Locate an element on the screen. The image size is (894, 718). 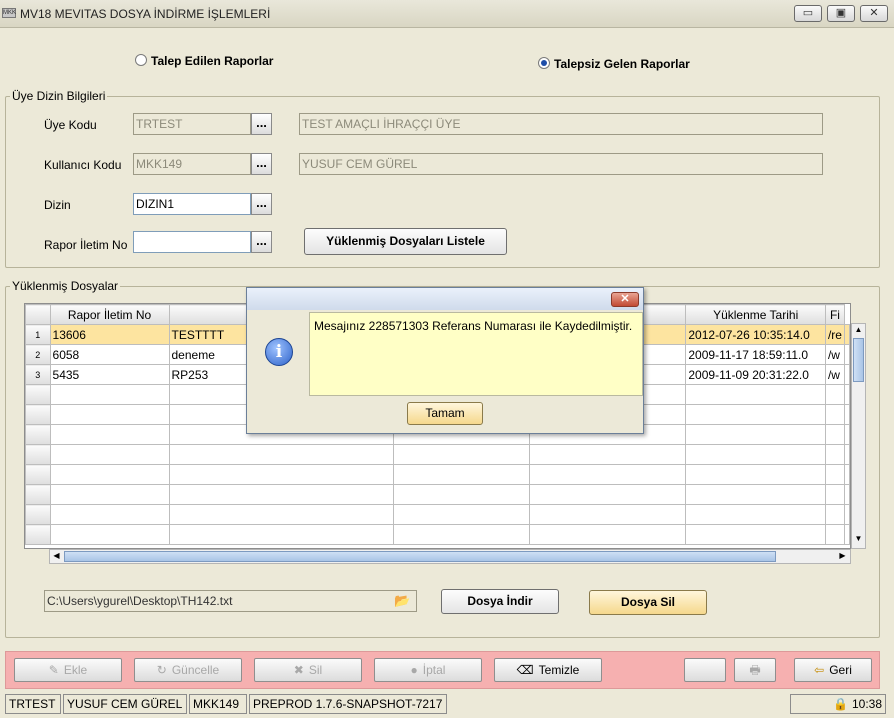
delete-button: ✖ Sil is located at coordinates (308, 670).